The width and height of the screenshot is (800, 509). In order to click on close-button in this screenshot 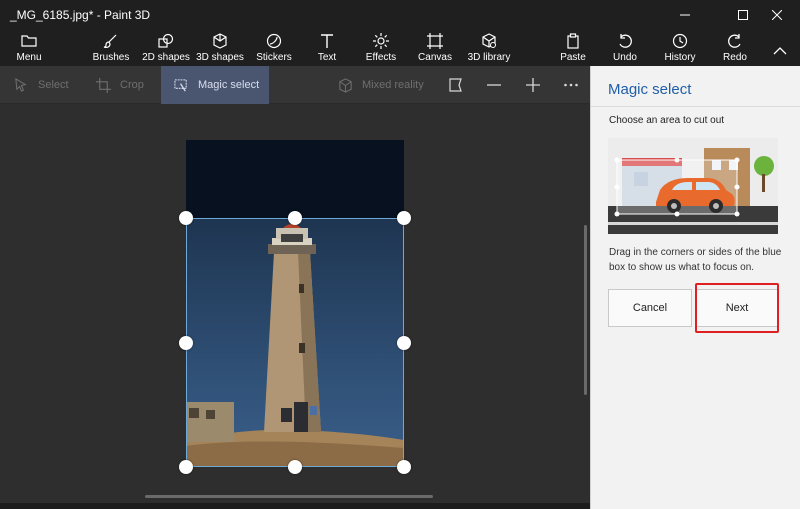, I will do `click(777, 15)`.